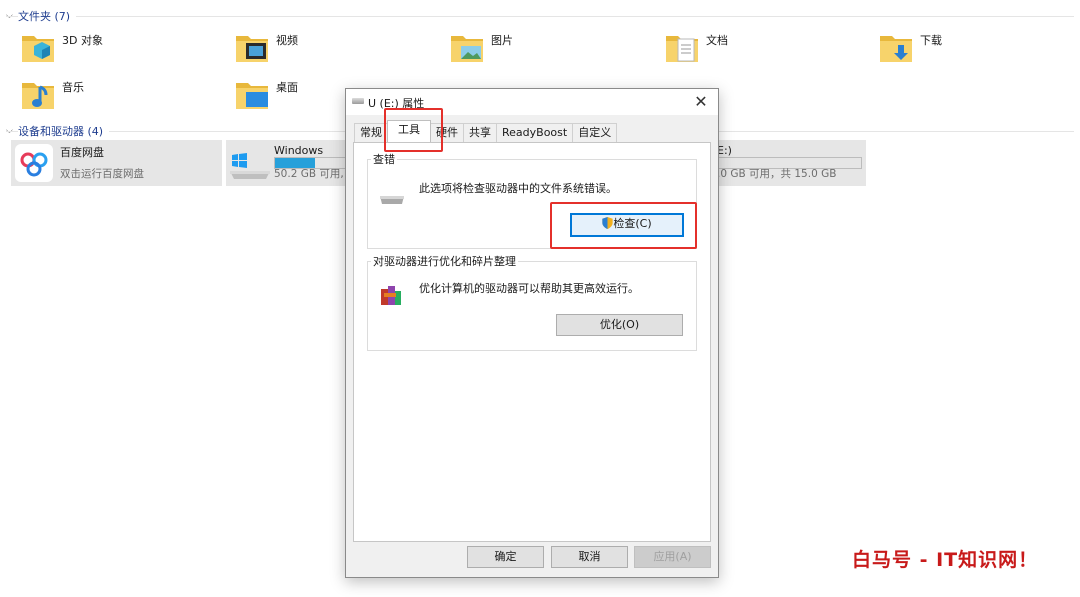 Image resolution: width=1080 pixels, height=597 pixels. I want to click on baidu-netdisk-icon, so click(34, 163).